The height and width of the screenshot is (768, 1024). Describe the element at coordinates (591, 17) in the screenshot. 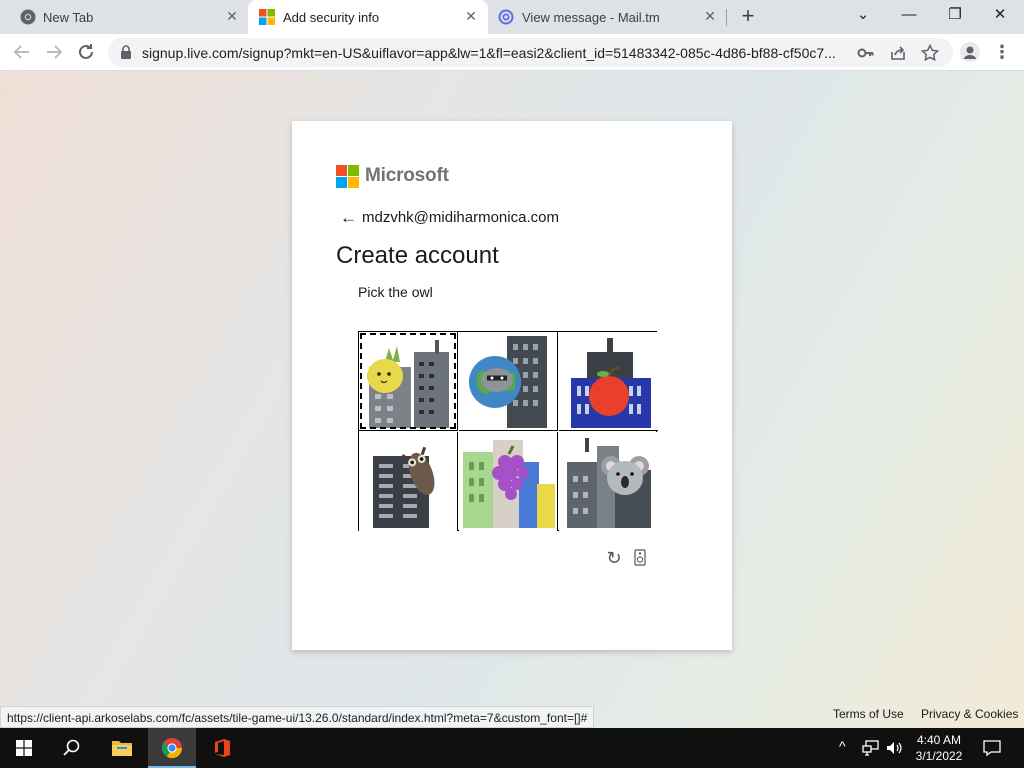

I see `tab-title: View message - Mail.tm` at that location.